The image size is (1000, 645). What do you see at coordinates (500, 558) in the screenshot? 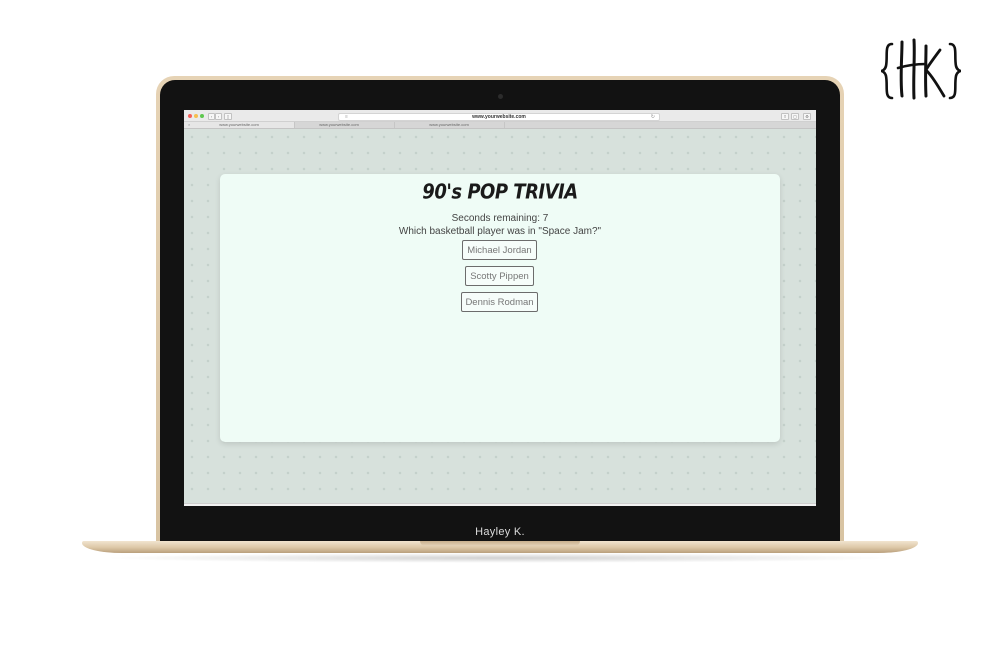
I see `laptop-shadow` at bounding box center [500, 558].